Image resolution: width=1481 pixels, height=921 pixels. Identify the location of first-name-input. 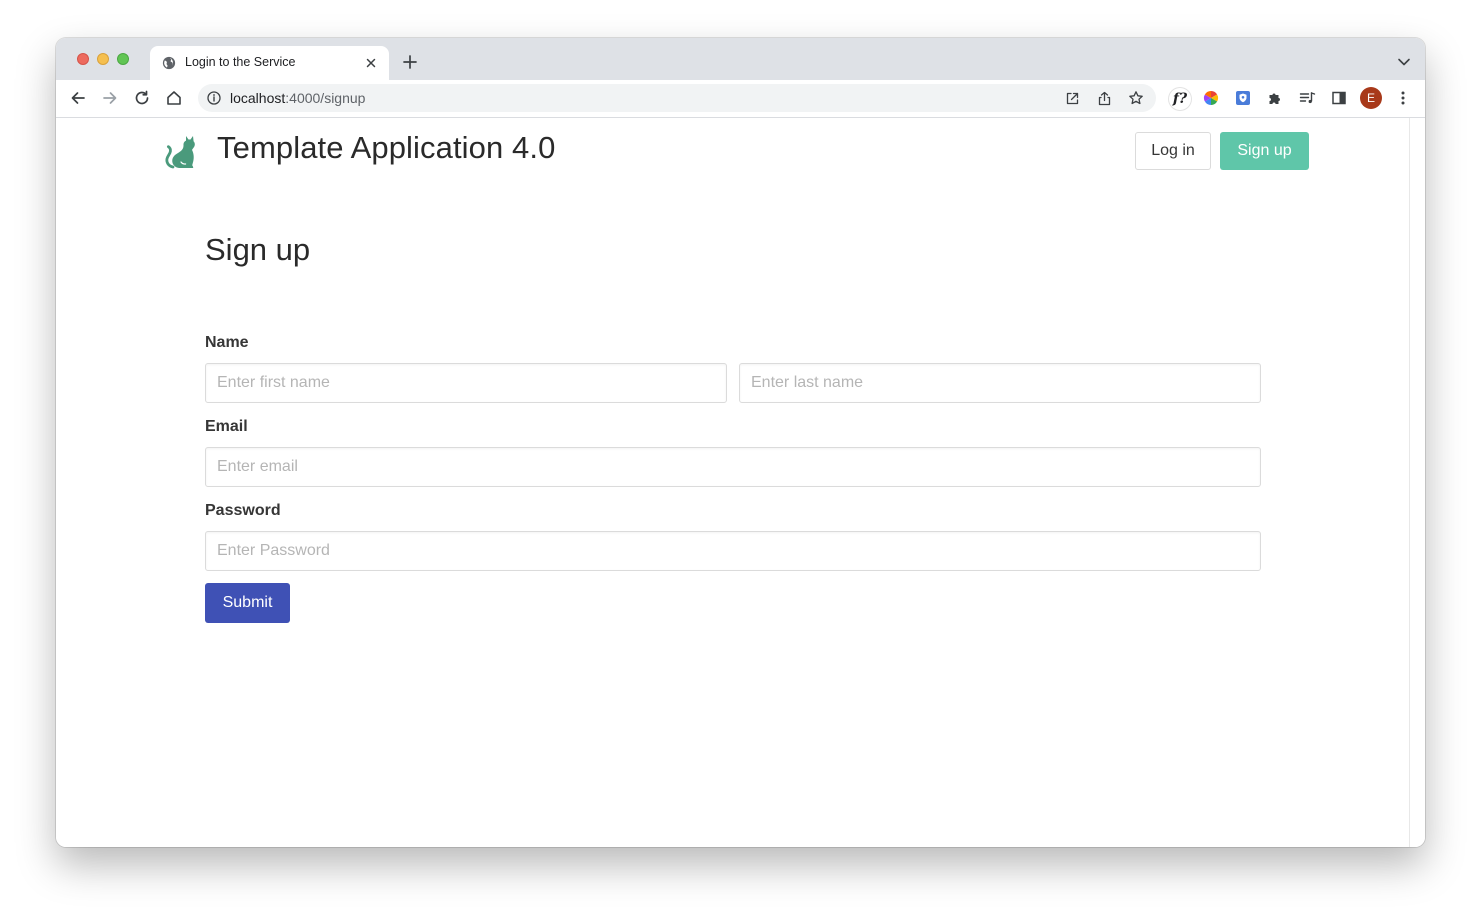
(466, 383).